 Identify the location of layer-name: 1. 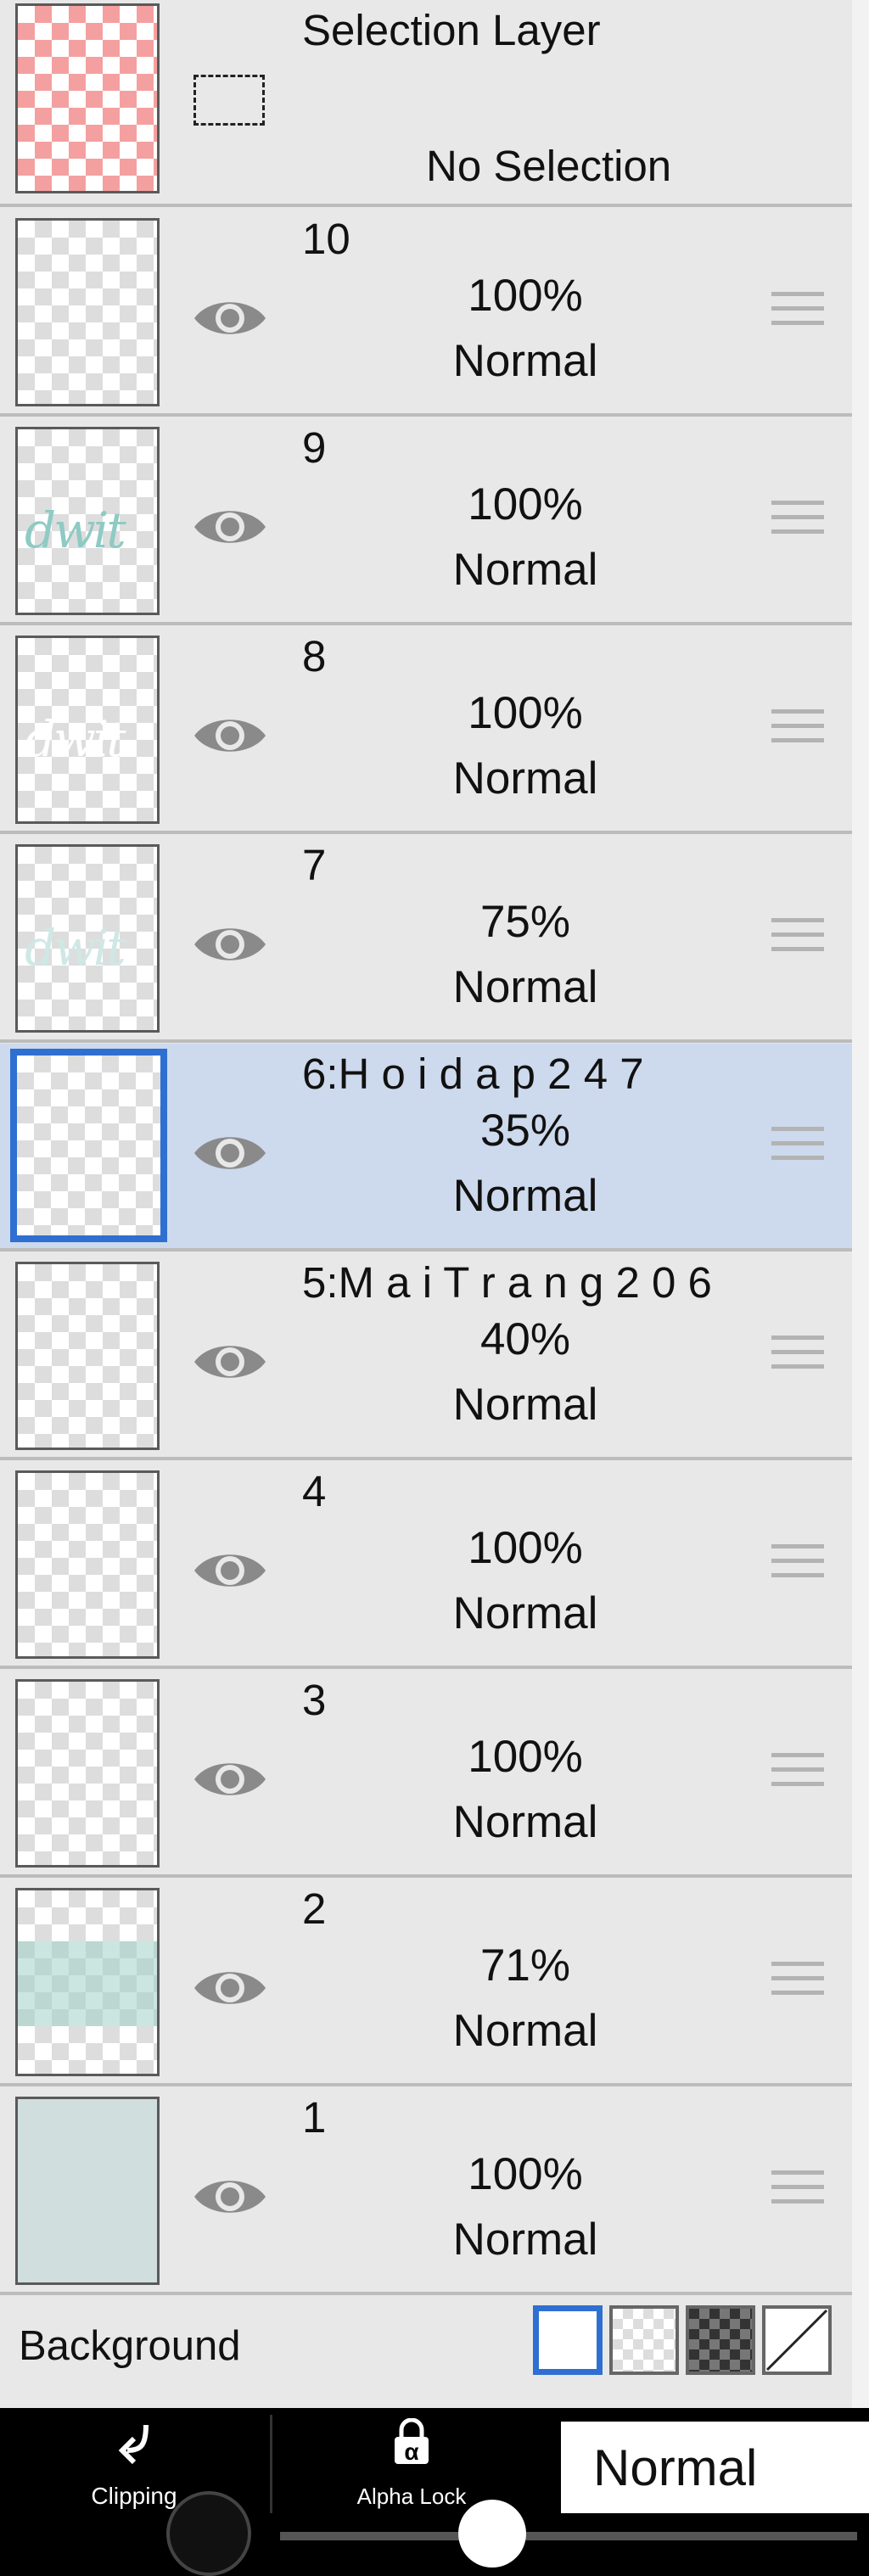
(314, 2117).